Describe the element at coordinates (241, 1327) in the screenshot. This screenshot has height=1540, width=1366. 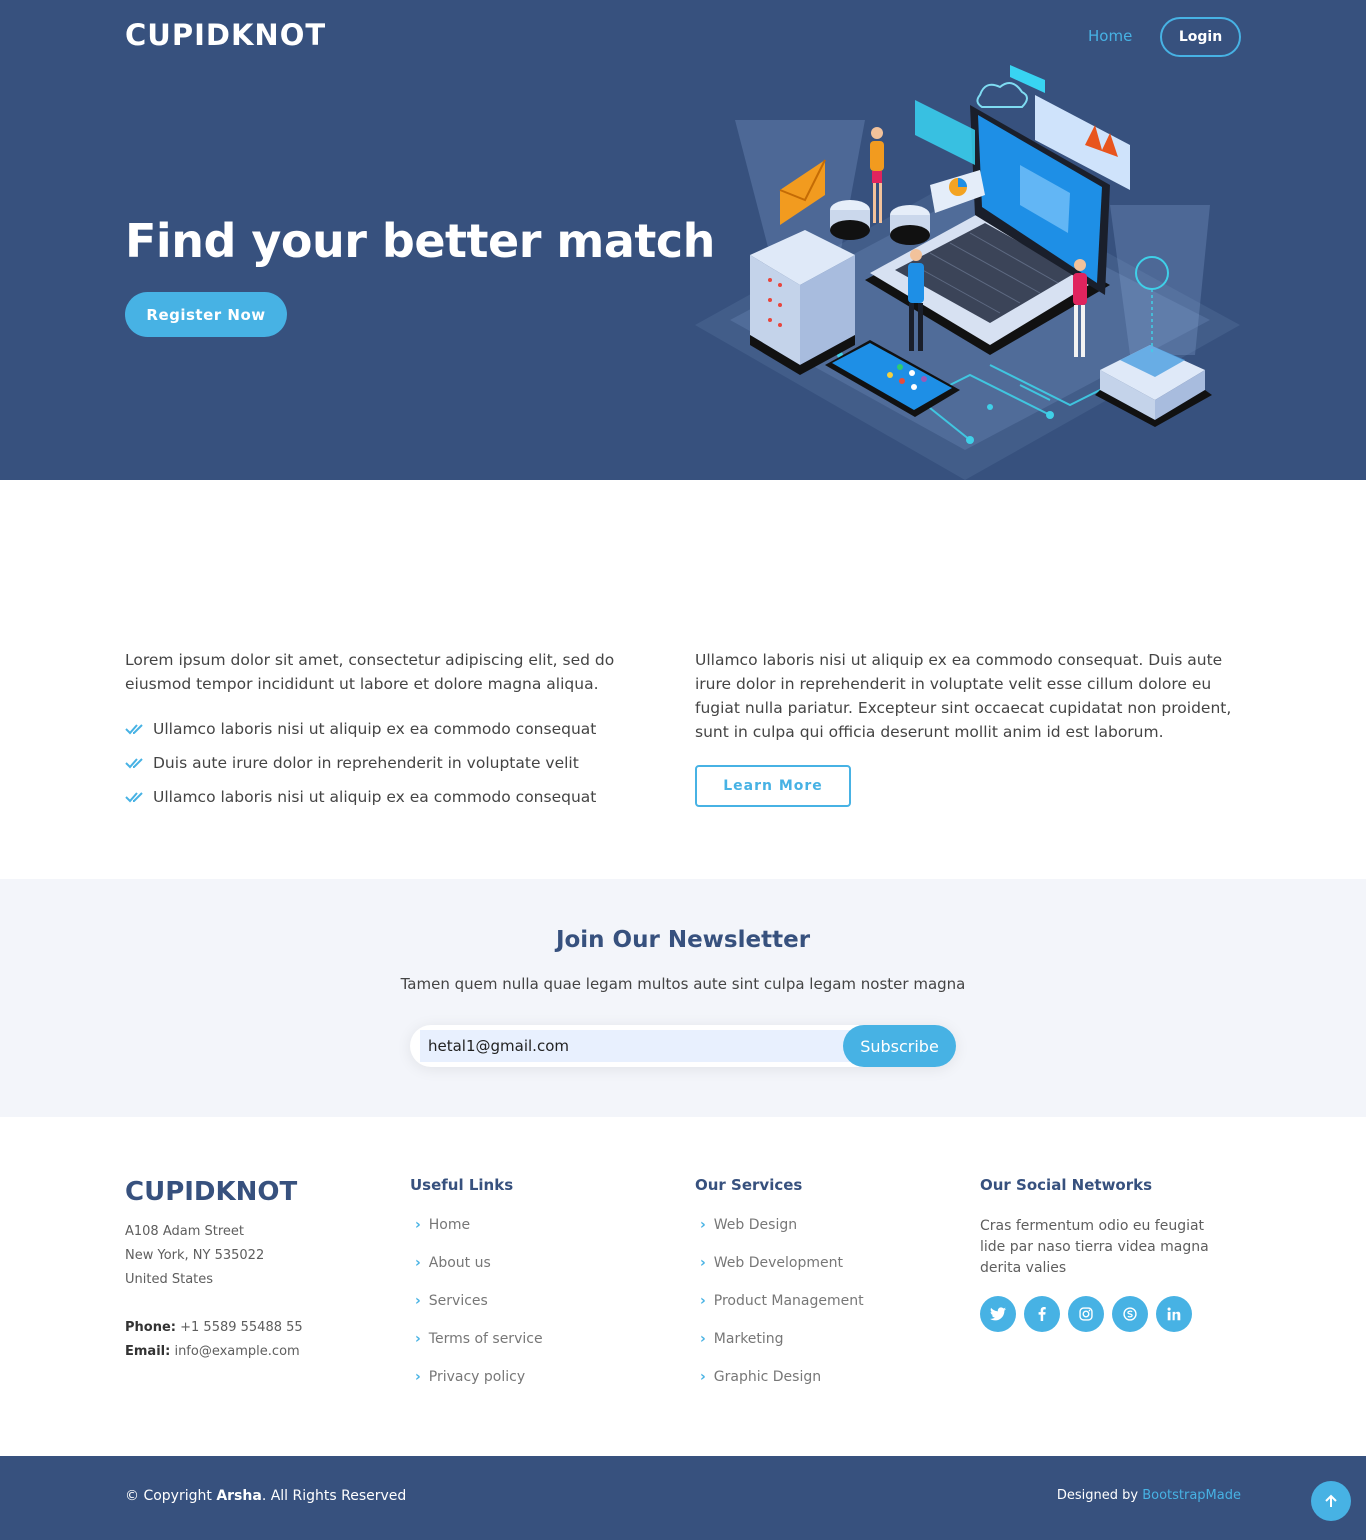
I see `phone-number: +1 5589 55488 55` at that location.